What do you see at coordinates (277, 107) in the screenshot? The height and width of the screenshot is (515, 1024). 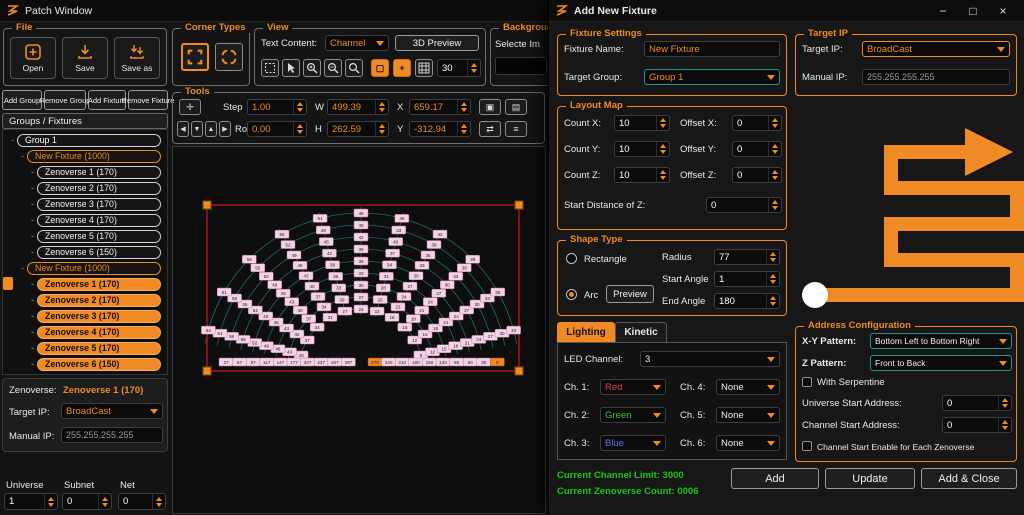 I see `step-spinner: 1.00` at bounding box center [277, 107].